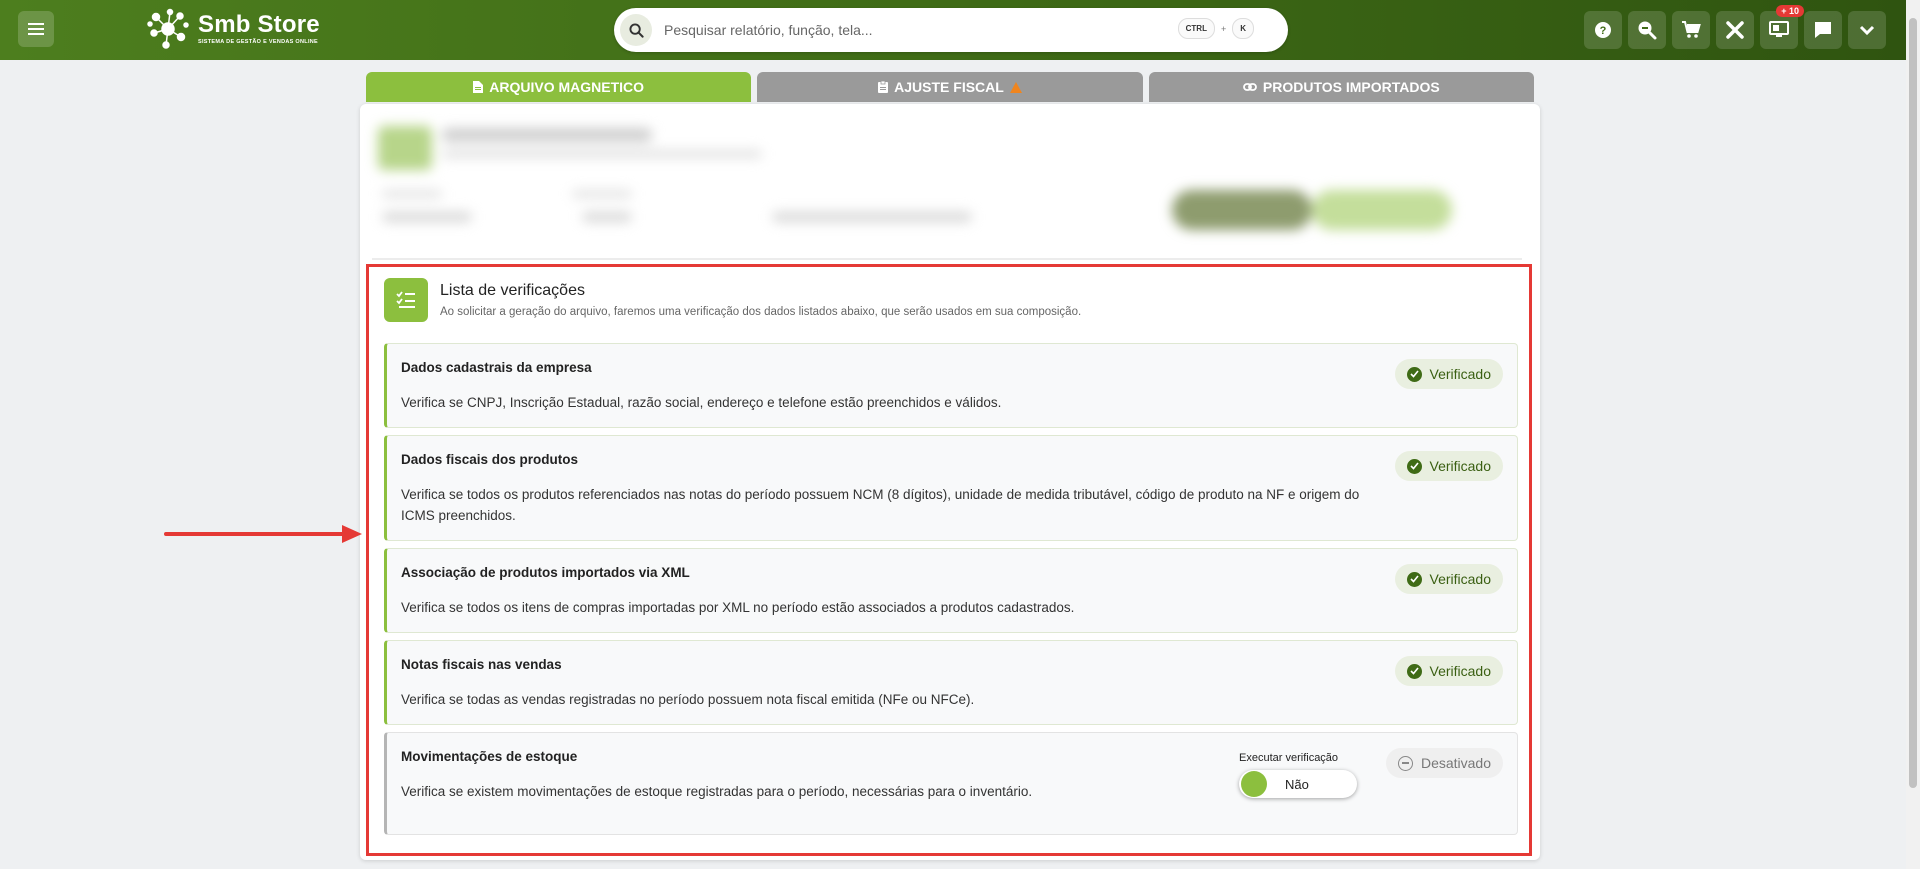 The height and width of the screenshot is (869, 1920). I want to click on tab-label: PRODUTOS IMPORTADOS, so click(1351, 87).